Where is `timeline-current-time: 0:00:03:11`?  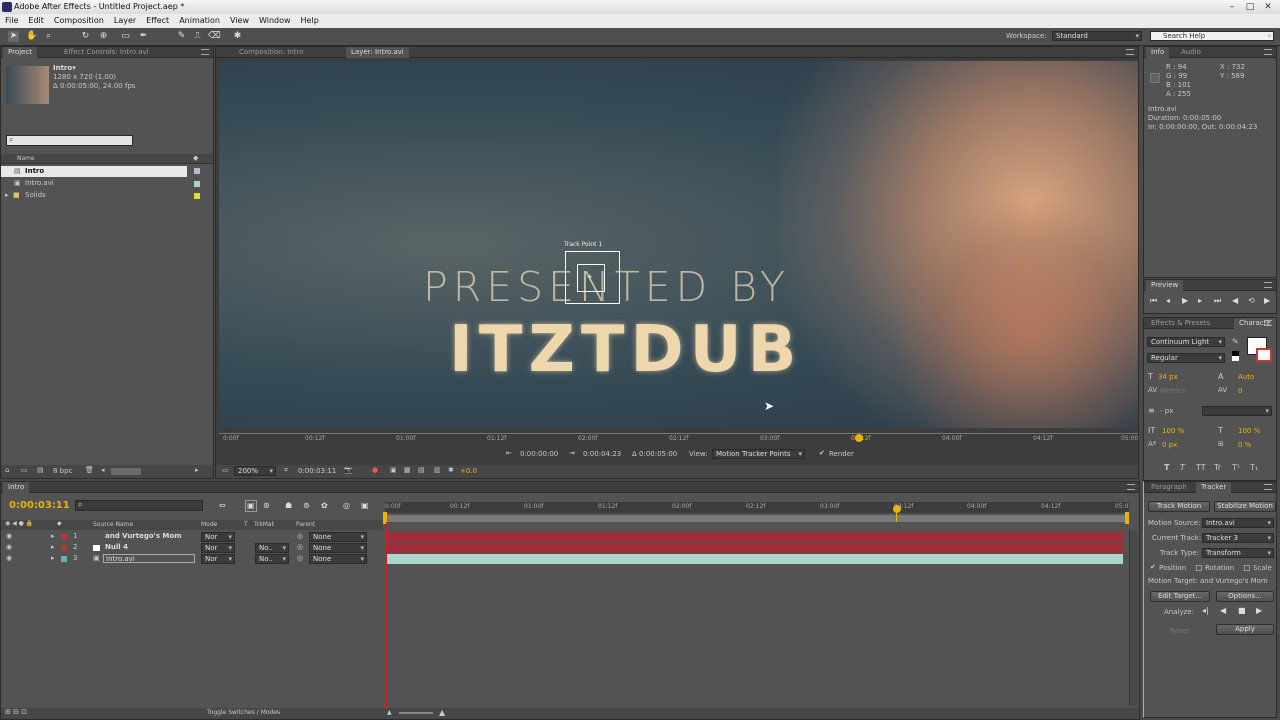
timeline-current-time: 0:00:03:11 is located at coordinates (39, 505).